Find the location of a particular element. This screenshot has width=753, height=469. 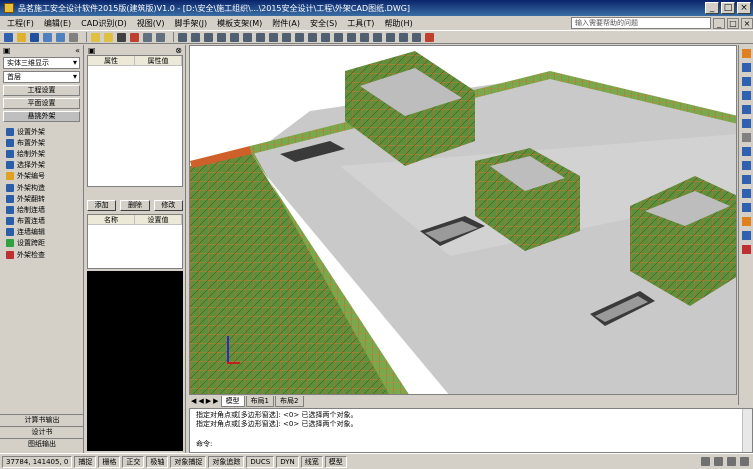

list-item: 外架编号 is located at coordinates (41, 176).